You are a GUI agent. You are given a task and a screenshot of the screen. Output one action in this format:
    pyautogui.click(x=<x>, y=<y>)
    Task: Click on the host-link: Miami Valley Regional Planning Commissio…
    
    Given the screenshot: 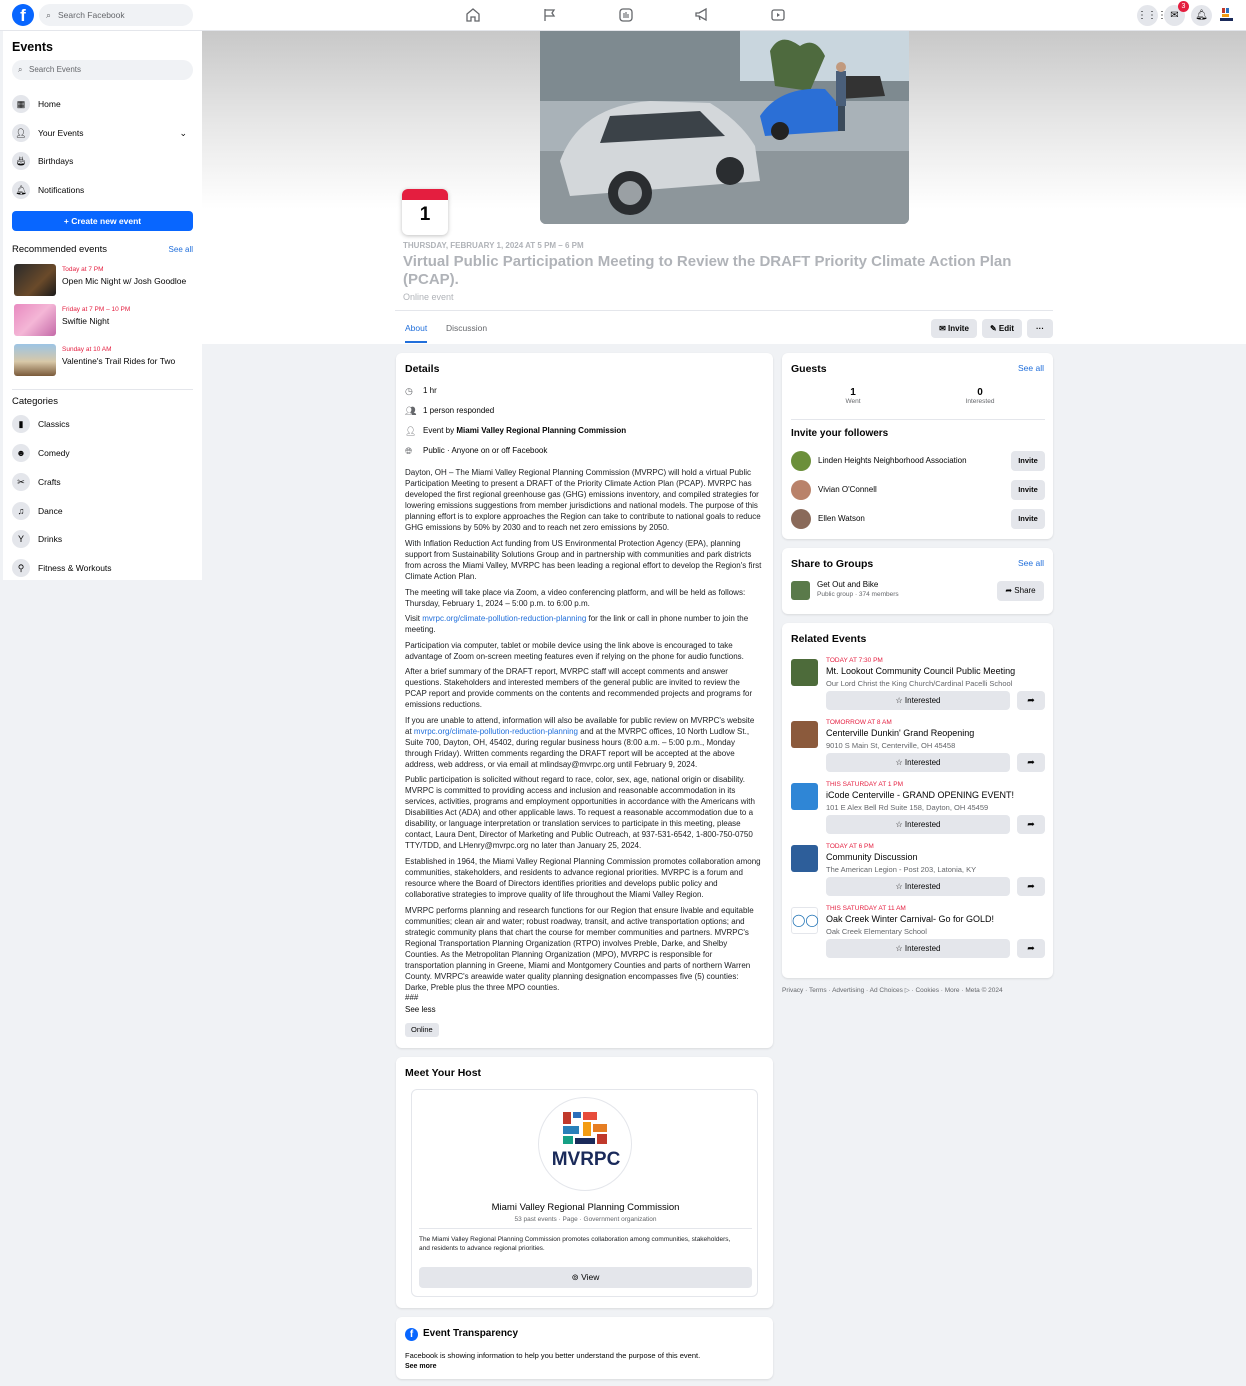 What is the action you would take?
    pyautogui.click(x=541, y=430)
    